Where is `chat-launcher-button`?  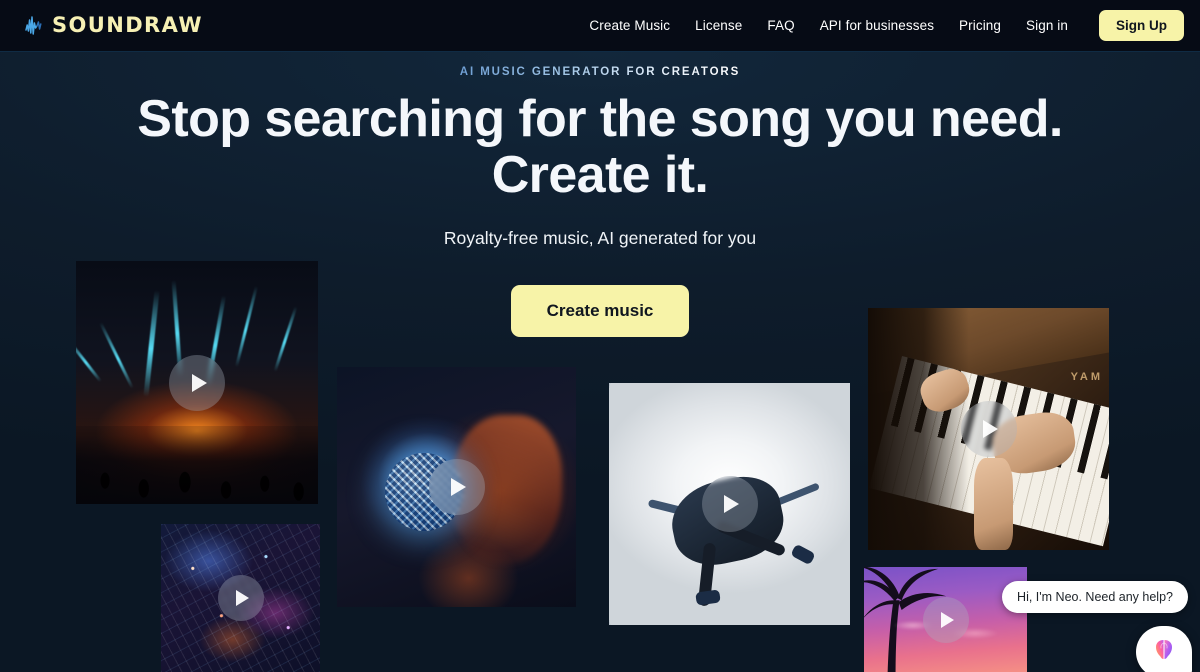
chat-launcher-button is located at coordinates (1164, 649).